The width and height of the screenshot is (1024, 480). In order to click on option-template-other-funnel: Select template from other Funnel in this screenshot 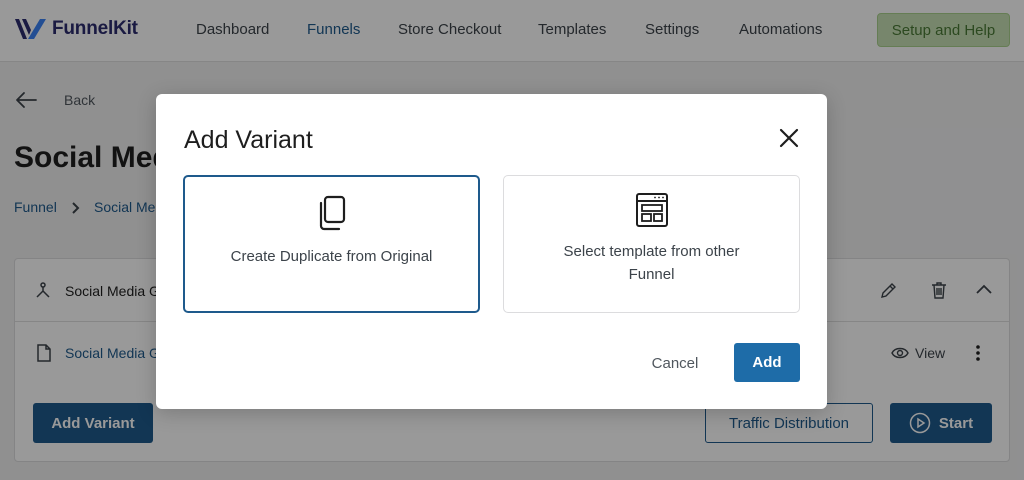, I will do `click(651, 244)`.